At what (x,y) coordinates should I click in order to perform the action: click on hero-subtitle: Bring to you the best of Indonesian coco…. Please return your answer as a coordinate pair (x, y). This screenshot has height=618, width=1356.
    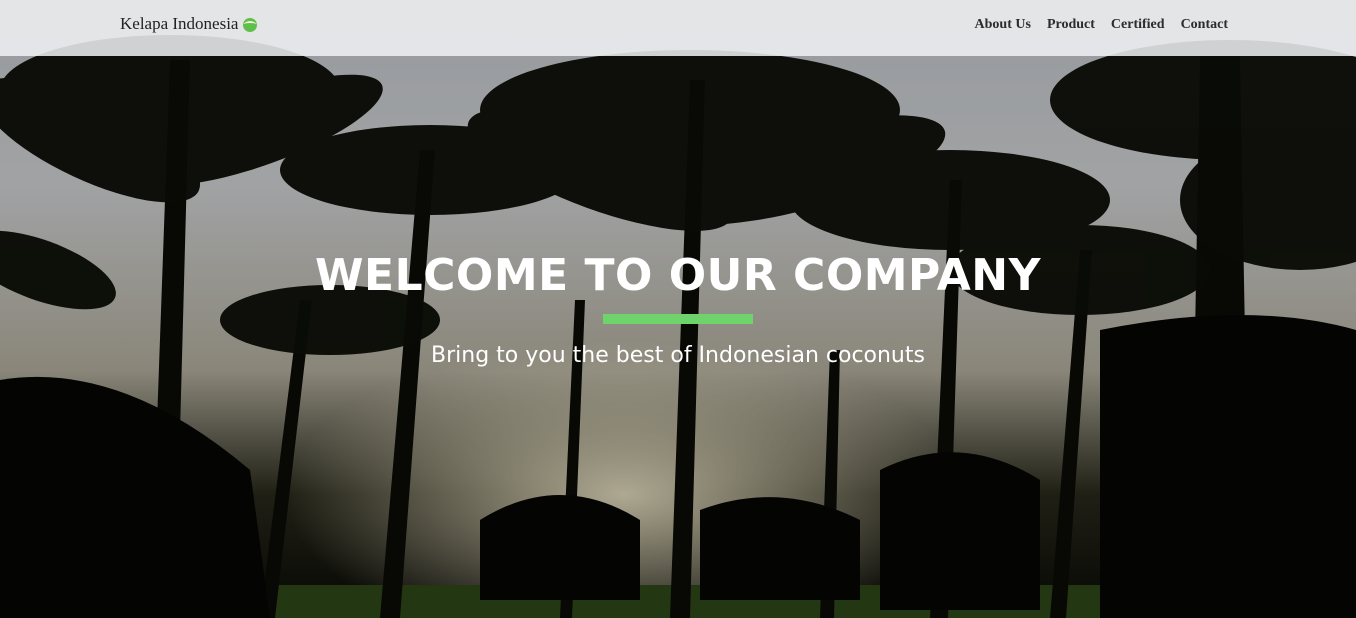
    Looking at the image, I should click on (678, 355).